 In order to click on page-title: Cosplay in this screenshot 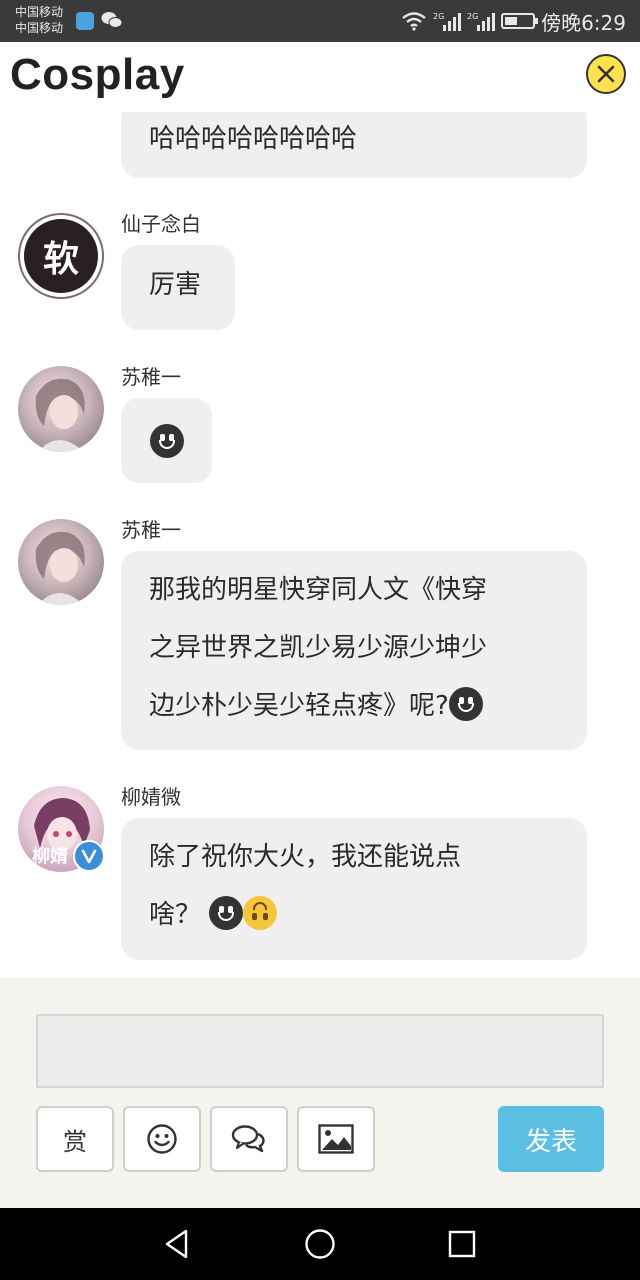, I will do `click(97, 74)`.